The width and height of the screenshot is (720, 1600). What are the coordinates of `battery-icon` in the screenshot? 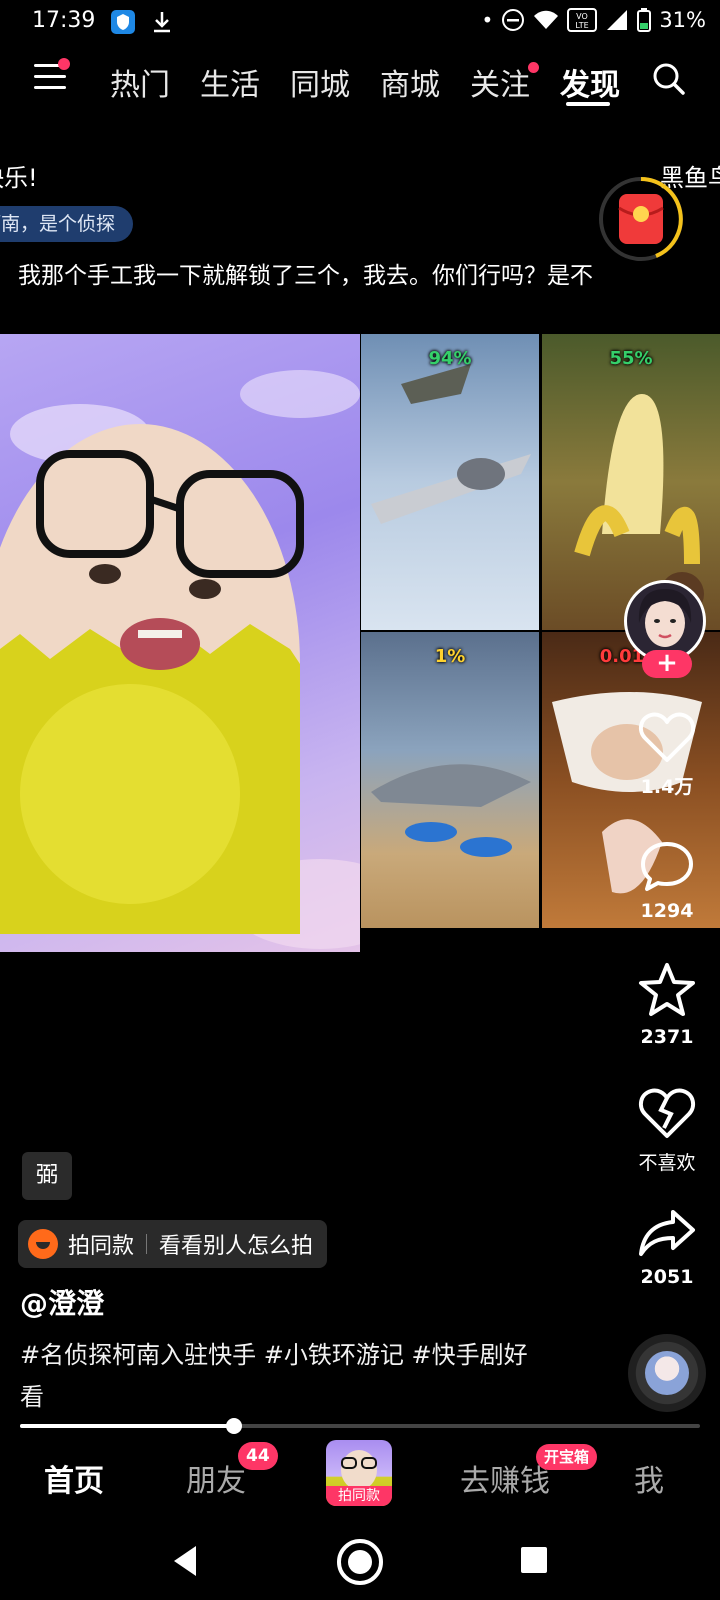 It's located at (644, 20).